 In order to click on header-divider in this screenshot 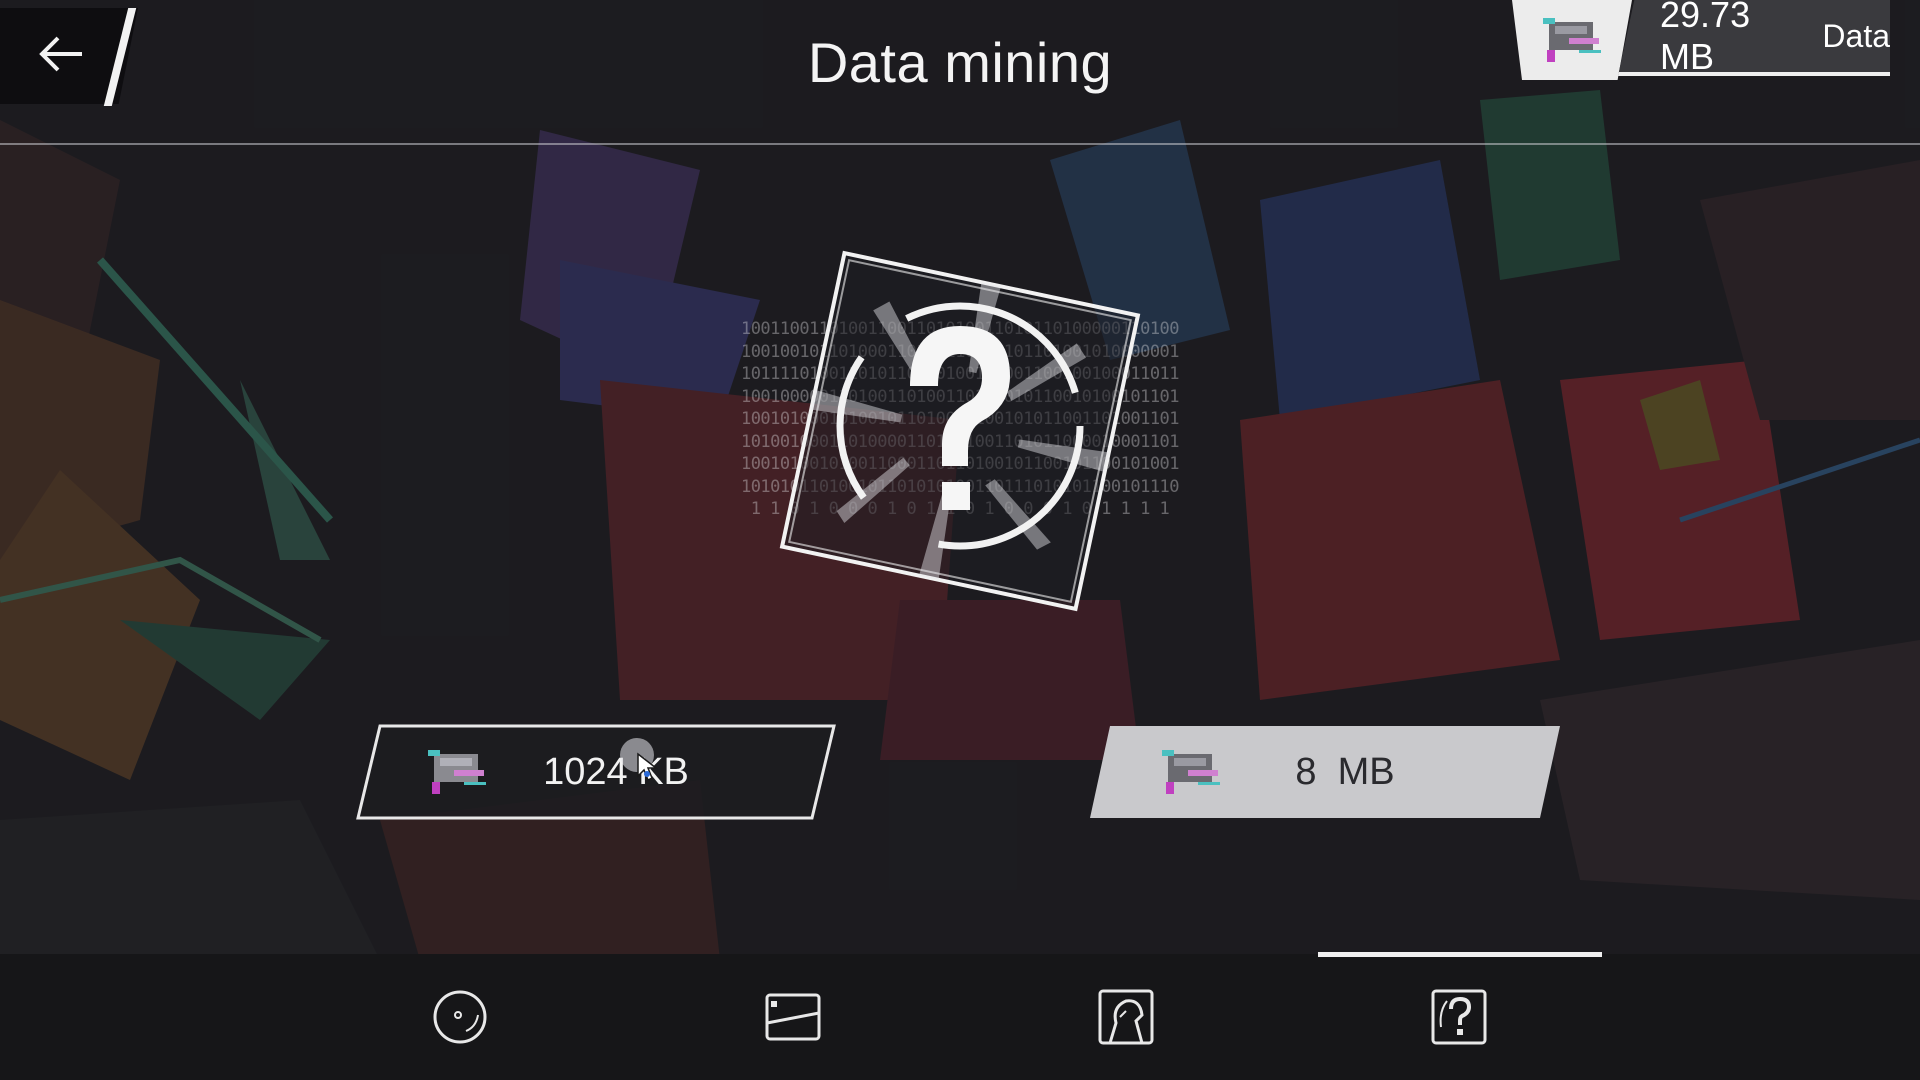, I will do `click(960, 144)`.